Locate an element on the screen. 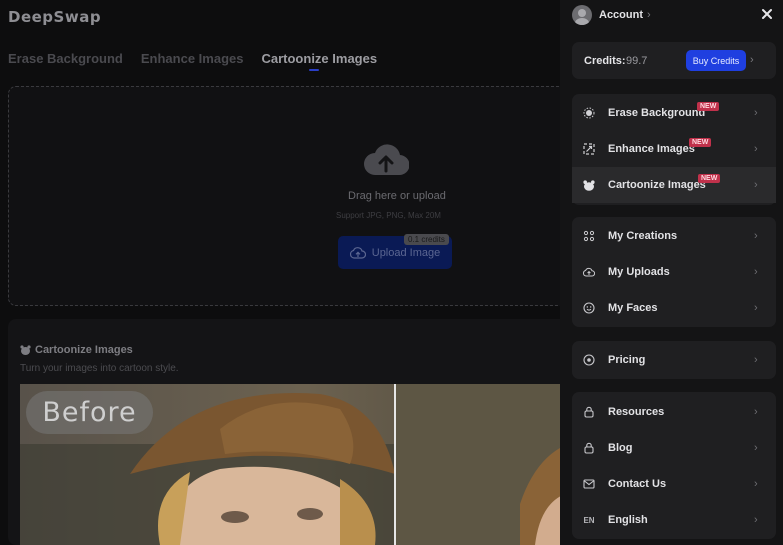 The width and height of the screenshot is (783, 545). resources-icon is located at coordinates (589, 412).